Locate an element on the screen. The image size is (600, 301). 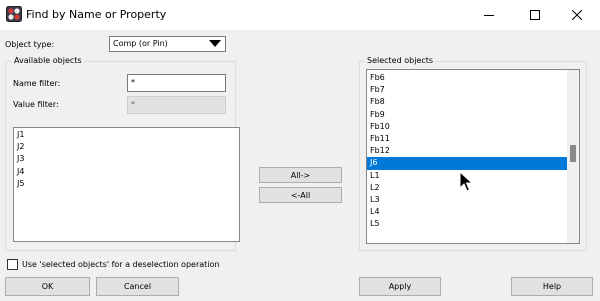
close-button is located at coordinates (577, 15).